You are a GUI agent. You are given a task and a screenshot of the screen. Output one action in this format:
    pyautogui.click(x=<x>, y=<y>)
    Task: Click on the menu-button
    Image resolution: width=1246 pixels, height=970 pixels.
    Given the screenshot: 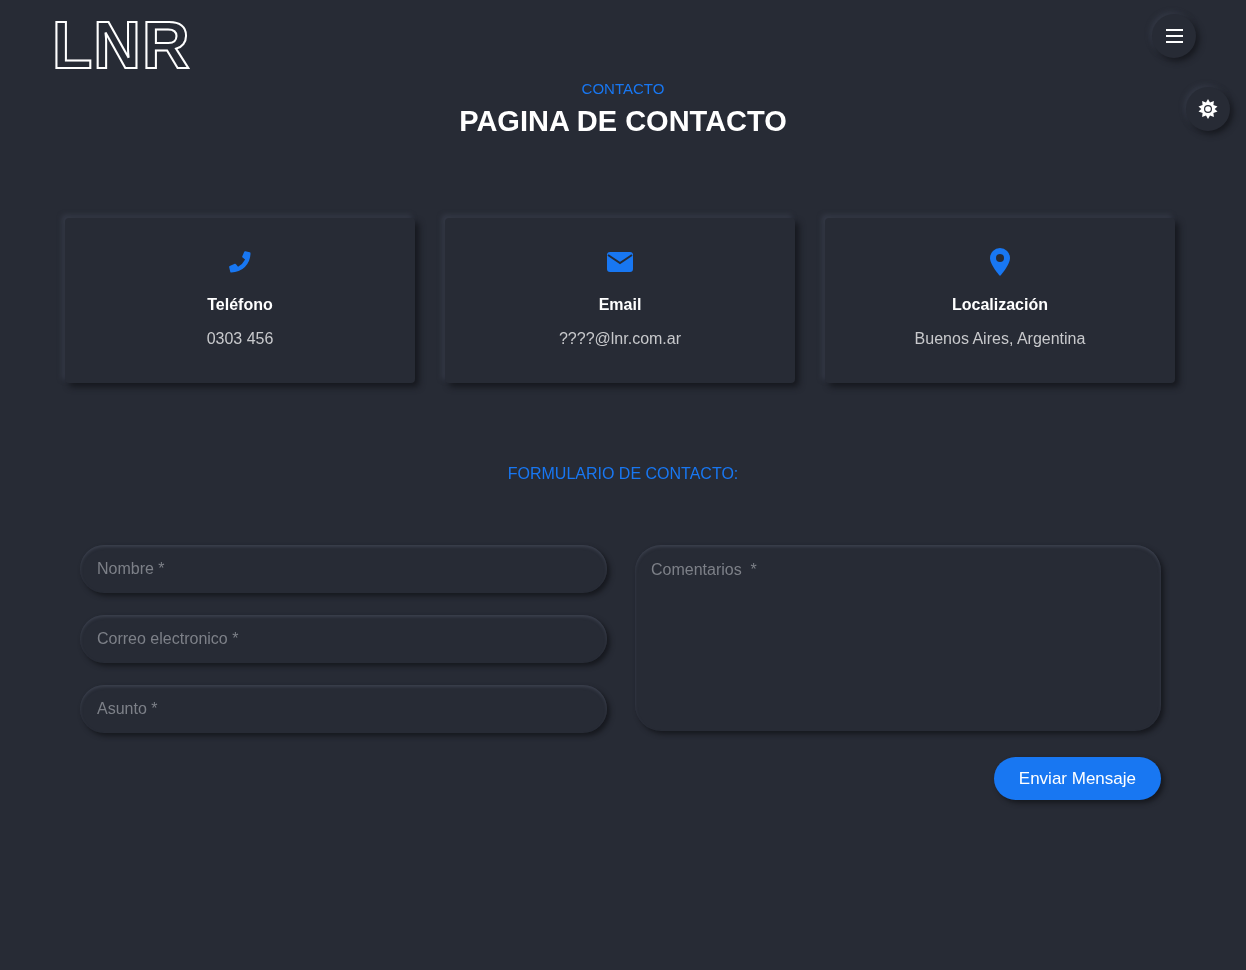 What is the action you would take?
    pyautogui.click(x=1174, y=36)
    